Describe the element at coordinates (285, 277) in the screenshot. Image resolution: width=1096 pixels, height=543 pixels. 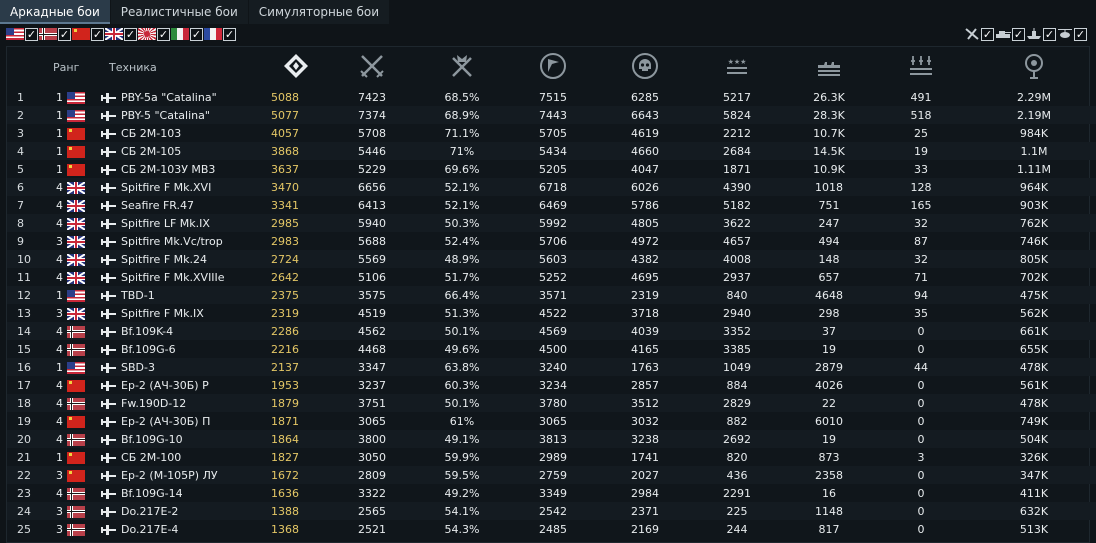
I see `rating-value: 2642` at that location.